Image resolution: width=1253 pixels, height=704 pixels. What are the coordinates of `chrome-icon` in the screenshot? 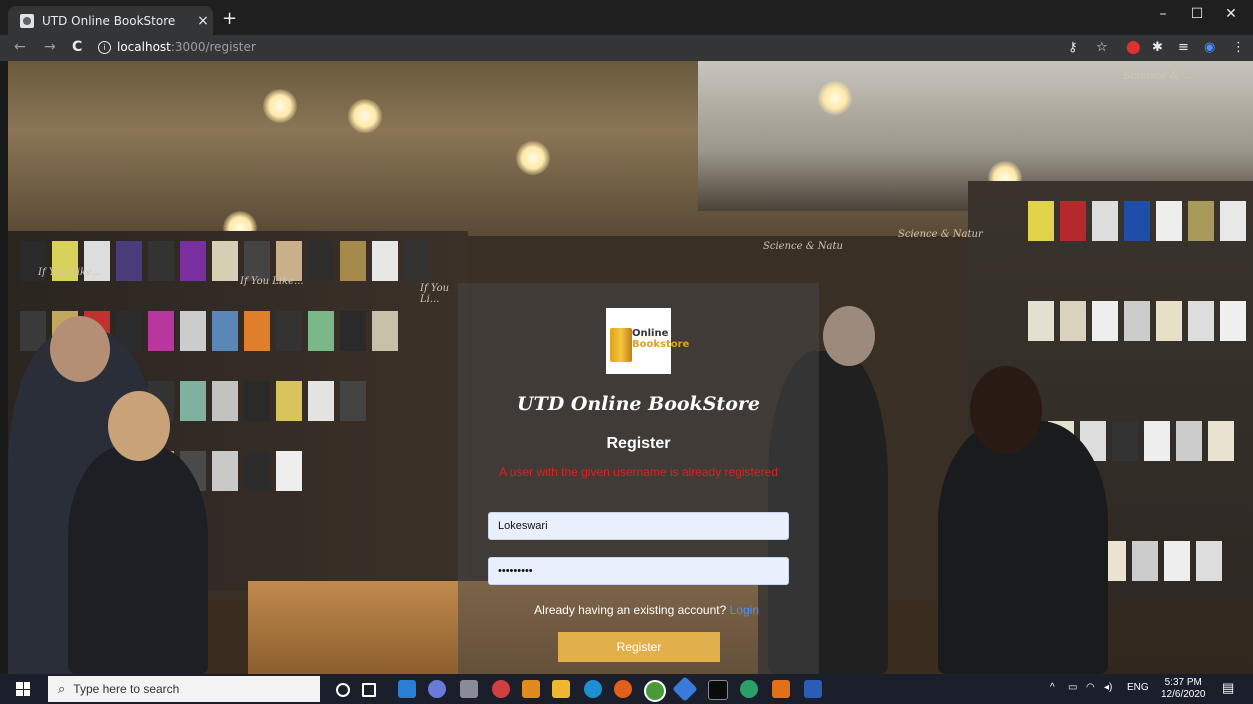 It's located at (655, 691).